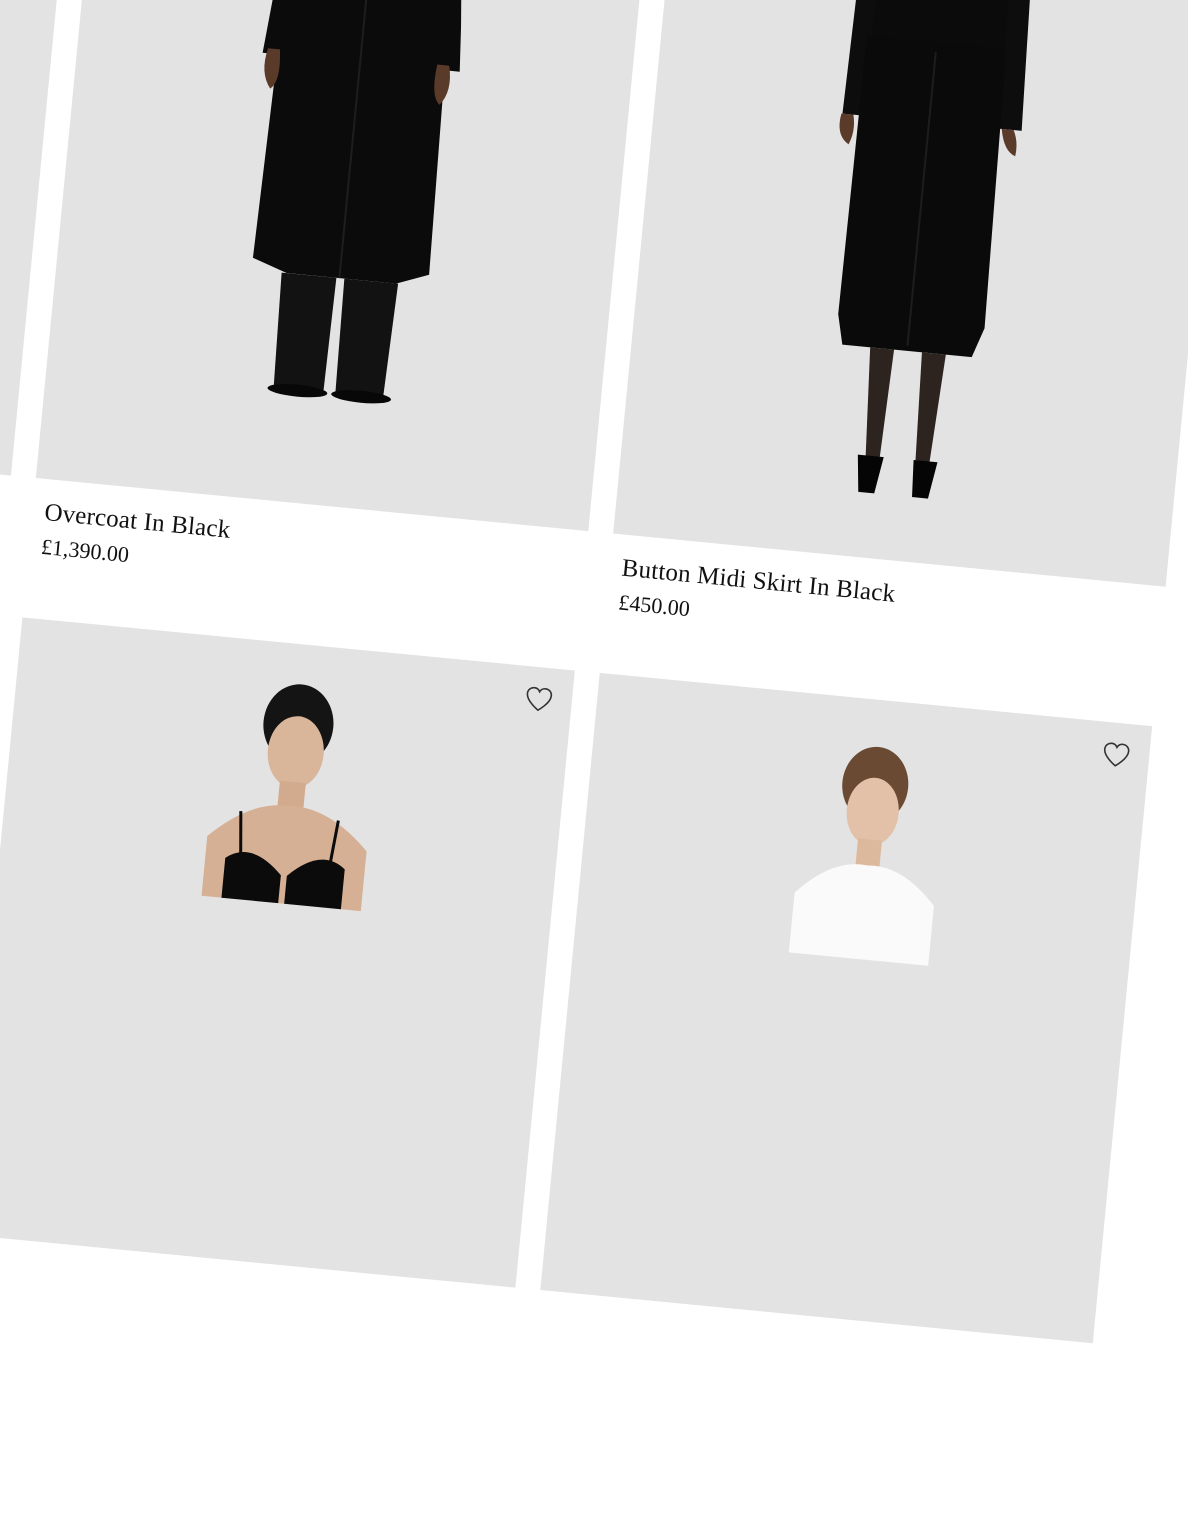  What do you see at coordinates (284, 798) in the screenshot?
I see `model-bra-top-illustration` at bounding box center [284, 798].